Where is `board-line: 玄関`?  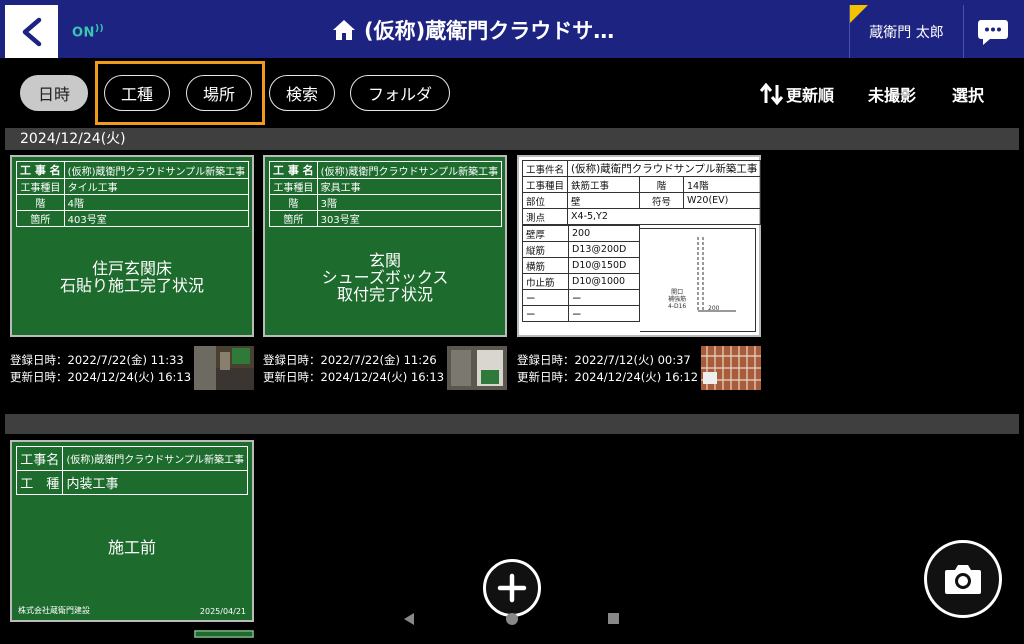
board-line: 玄関 is located at coordinates (384, 260).